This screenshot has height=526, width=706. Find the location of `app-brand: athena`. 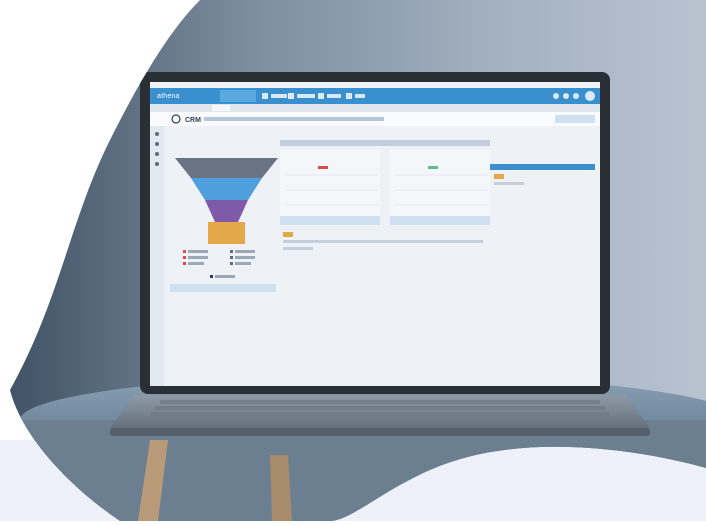

app-brand: athena is located at coordinates (168, 96).